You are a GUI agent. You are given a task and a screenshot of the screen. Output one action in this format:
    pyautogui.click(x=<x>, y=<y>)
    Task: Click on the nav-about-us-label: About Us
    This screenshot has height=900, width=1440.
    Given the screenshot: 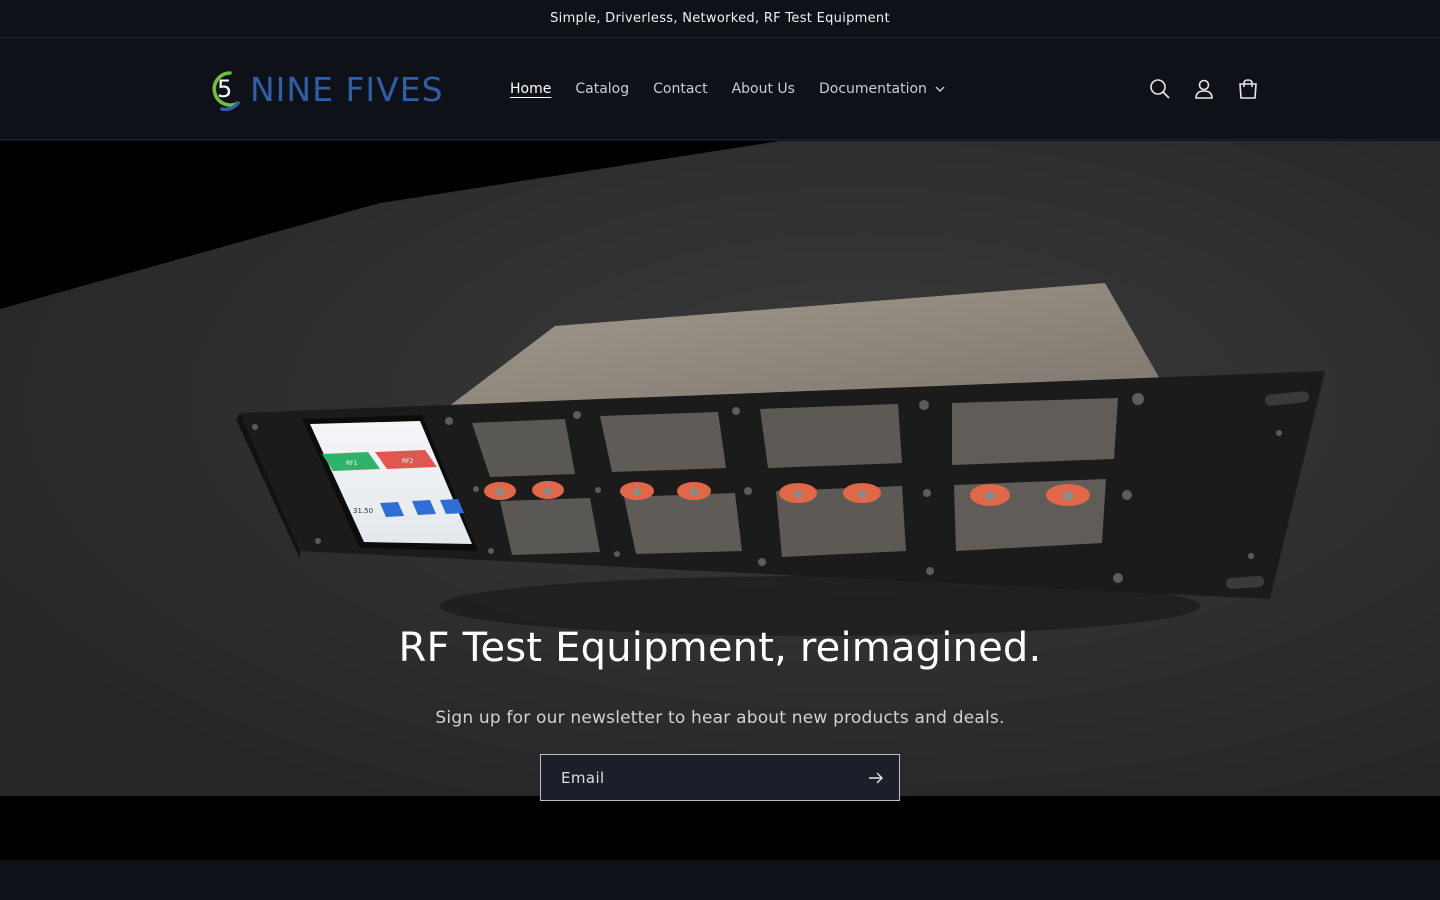 What is the action you would take?
    pyautogui.click(x=763, y=89)
    